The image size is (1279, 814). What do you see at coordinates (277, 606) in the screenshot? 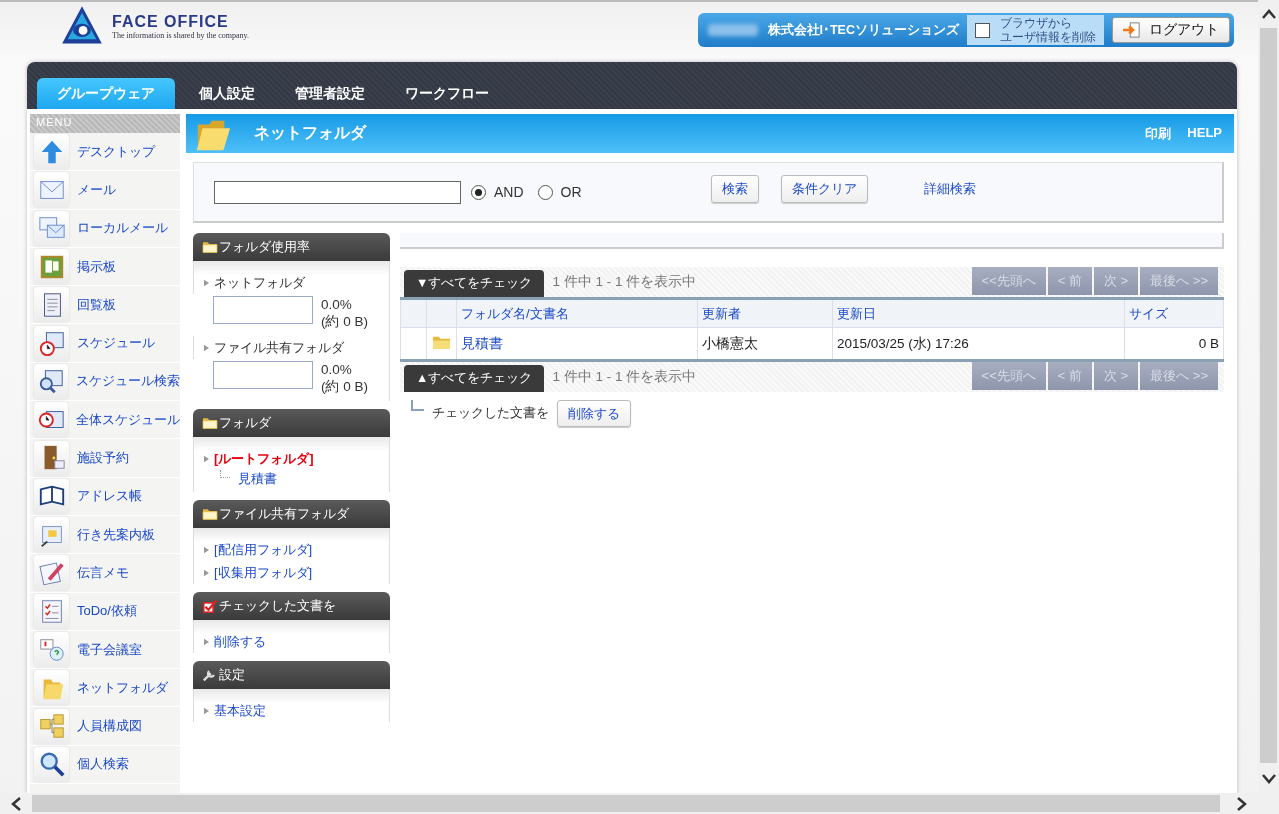
I see `panel-title: チェックした文書を` at bounding box center [277, 606].